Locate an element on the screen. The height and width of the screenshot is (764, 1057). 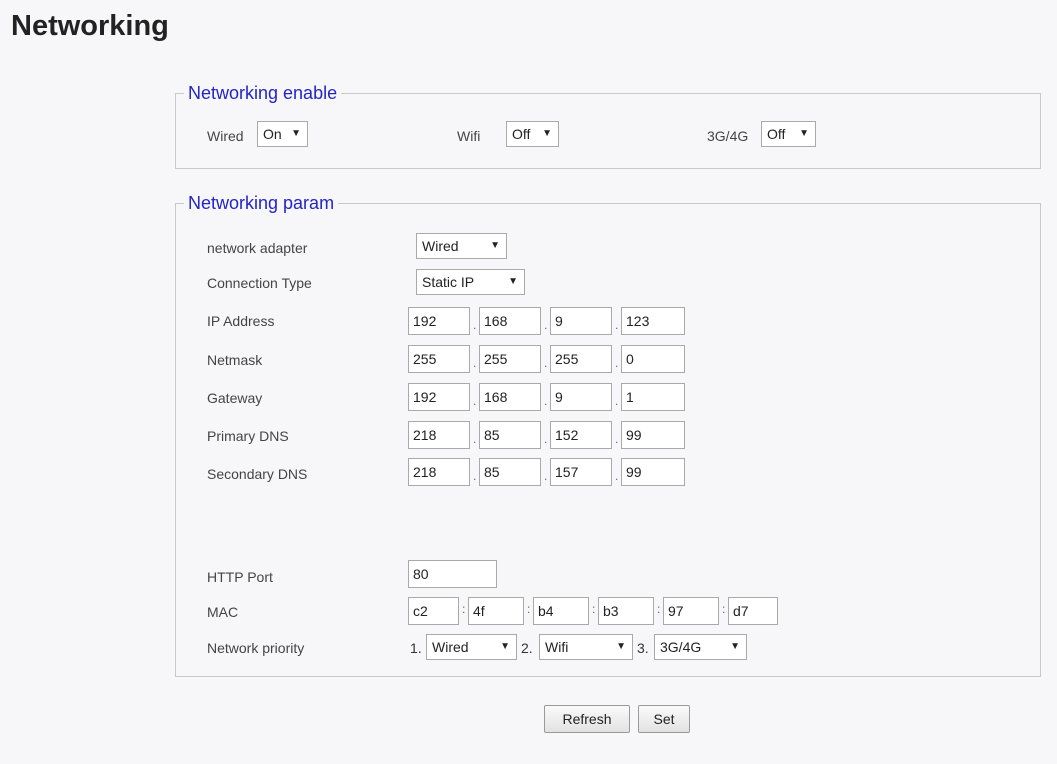
primary-dns-octet-3: 152 is located at coordinates (581, 435).